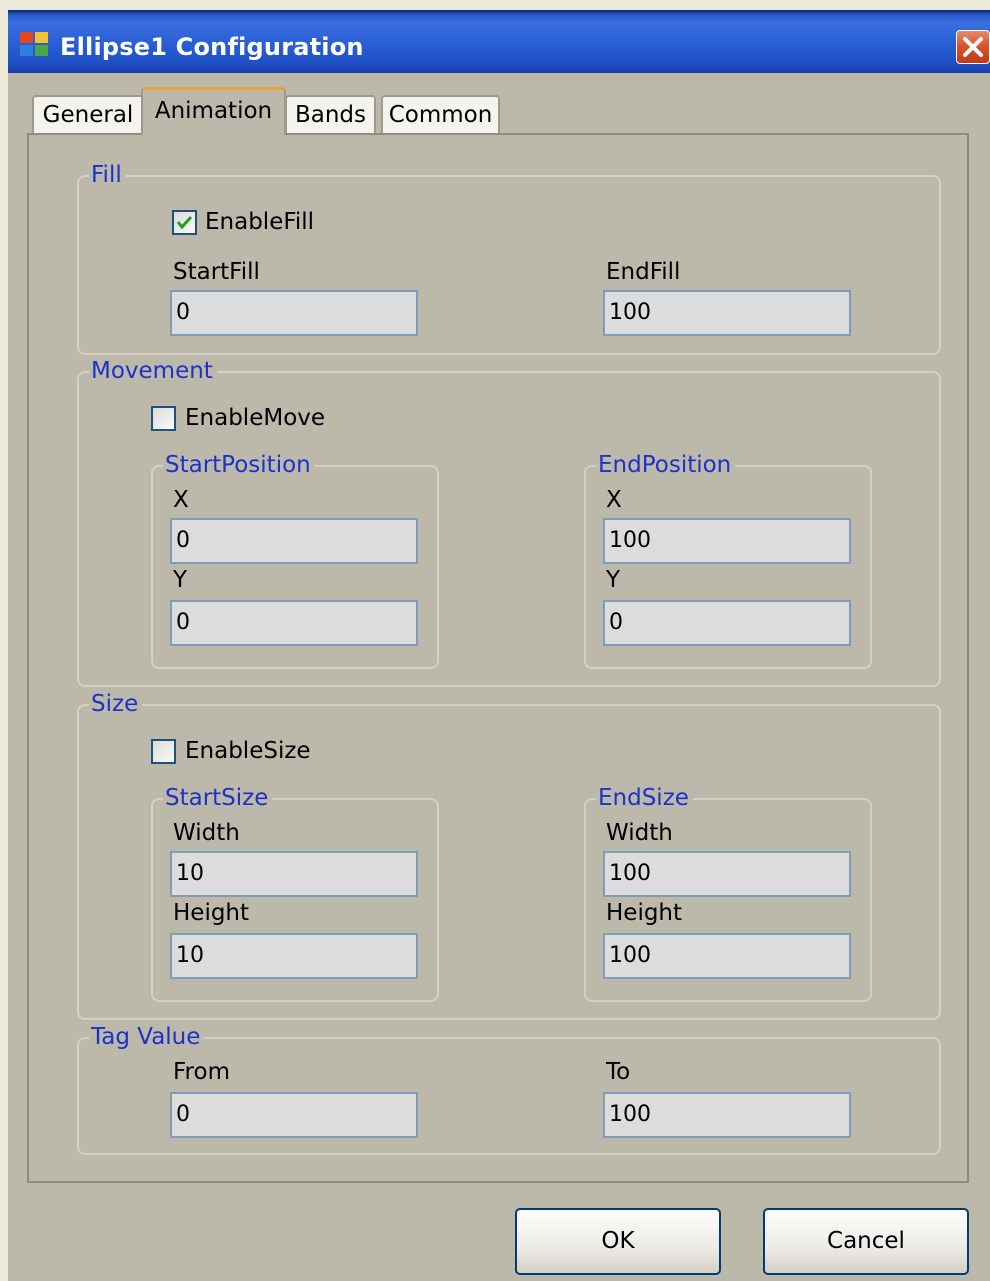 Image resolution: width=990 pixels, height=1281 pixels. What do you see at coordinates (727, 541) in the screenshot?
I see `end-x-input: 100` at bounding box center [727, 541].